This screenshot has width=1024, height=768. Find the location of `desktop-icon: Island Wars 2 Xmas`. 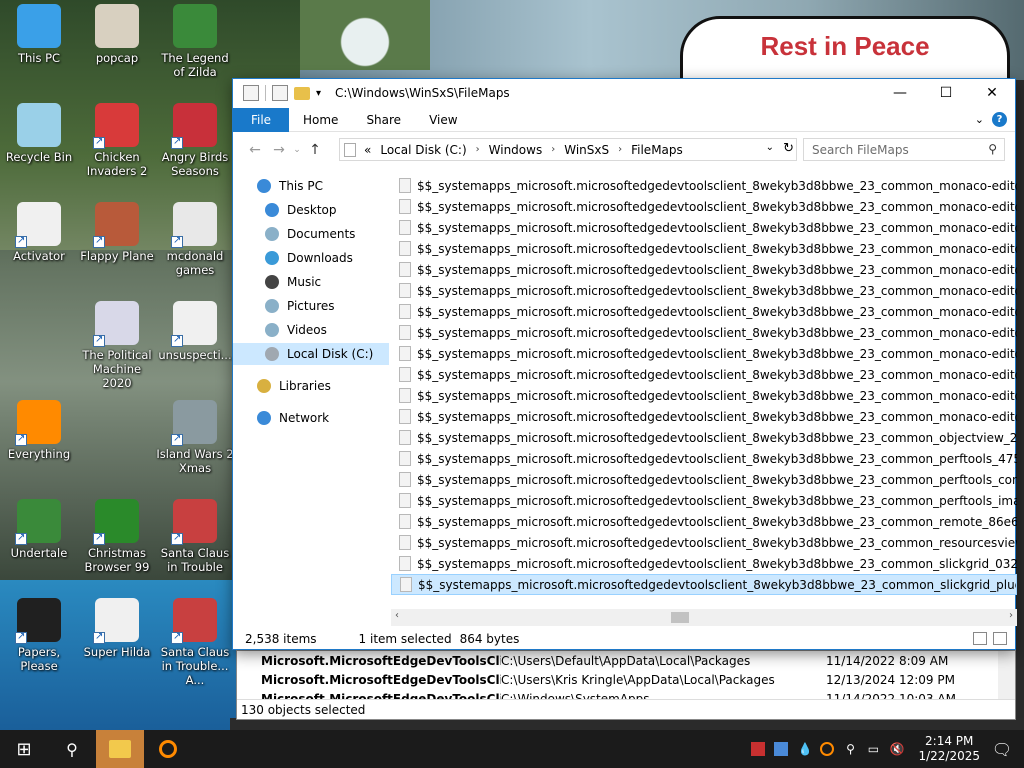

desktop-icon: Island Wars 2 Xmas is located at coordinates (195, 437).